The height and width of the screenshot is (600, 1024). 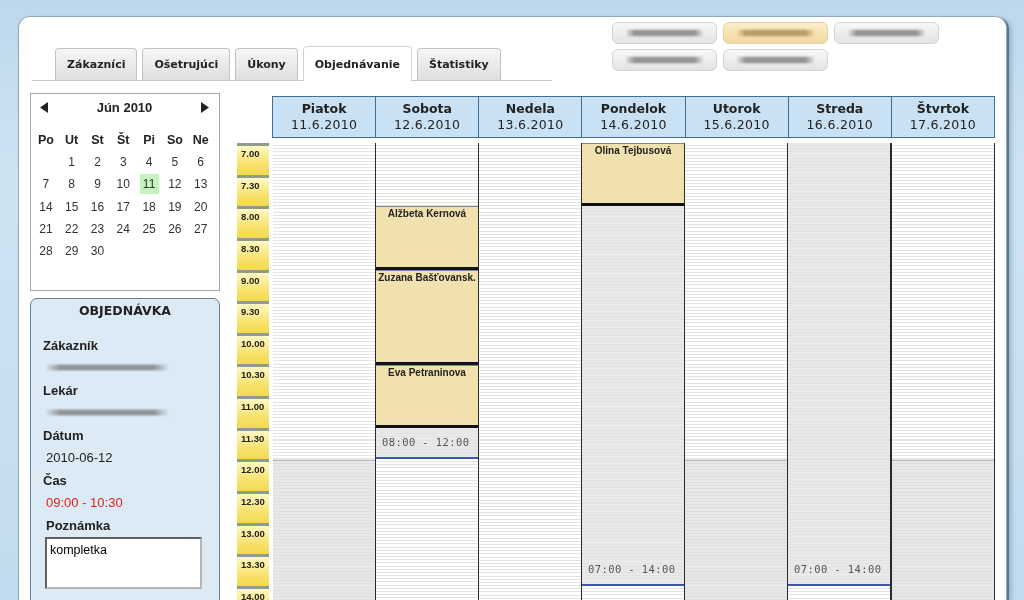 What do you see at coordinates (97, 184) in the screenshot?
I see `calendar-day: 9` at bounding box center [97, 184].